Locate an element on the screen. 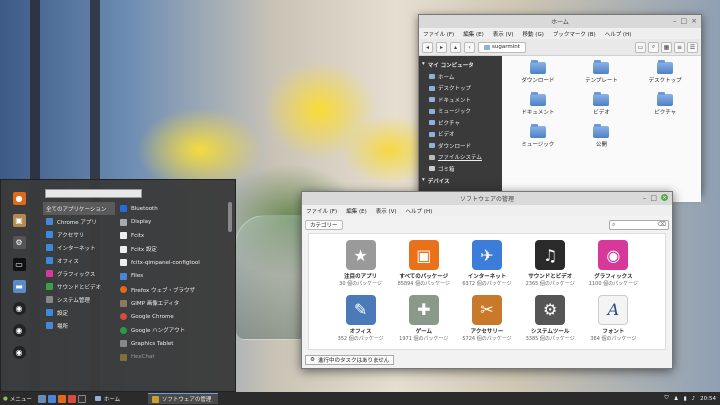 The height and width of the screenshot is (405, 720). app-fcitx: Fcitx is located at coordinates (174, 236).